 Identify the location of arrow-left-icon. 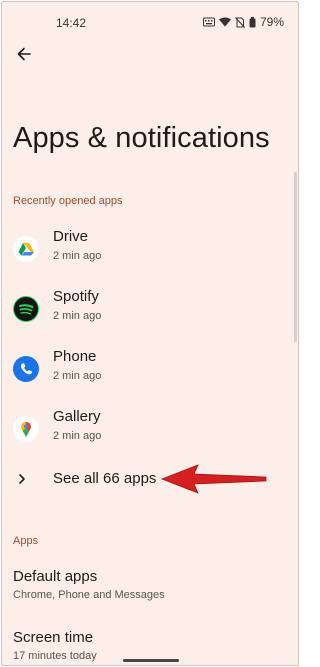
(24, 56).